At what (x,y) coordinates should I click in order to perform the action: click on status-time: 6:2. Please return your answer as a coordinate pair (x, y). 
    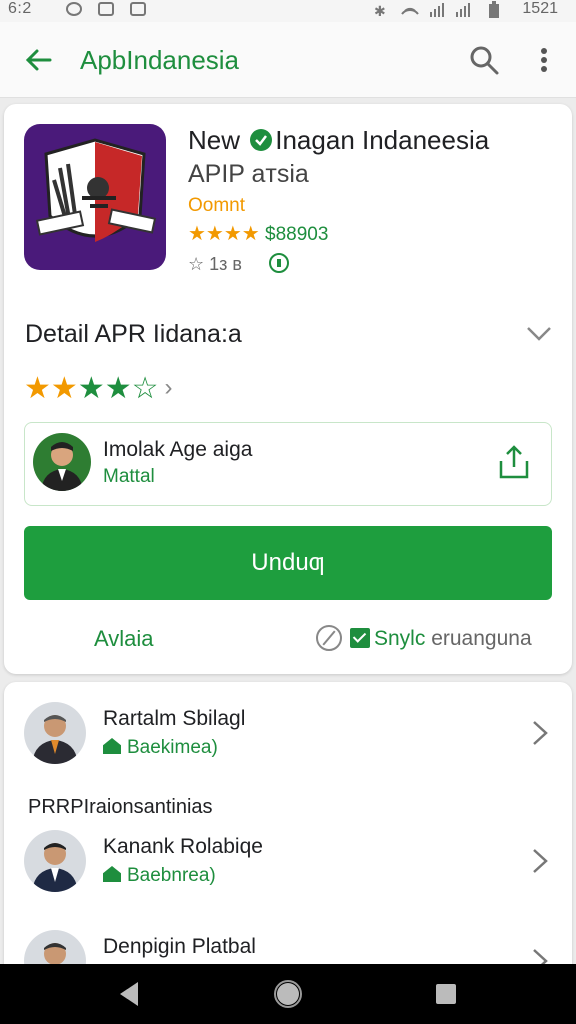
    Looking at the image, I should click on (20, 8).